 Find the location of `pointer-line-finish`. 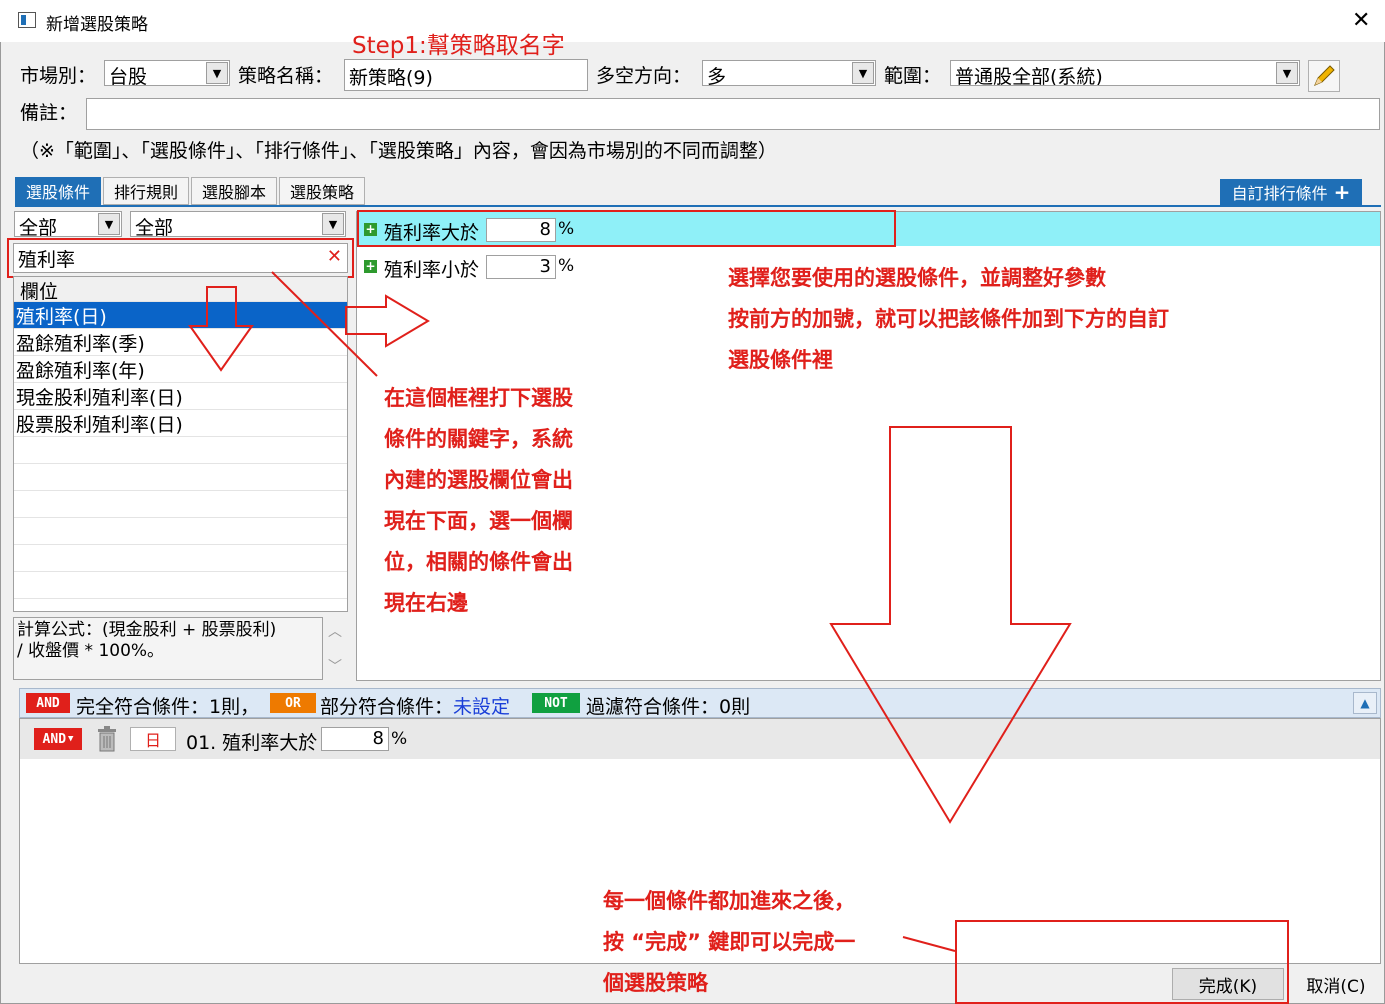

pointer-line-finish is located at coordinates (929, 944).